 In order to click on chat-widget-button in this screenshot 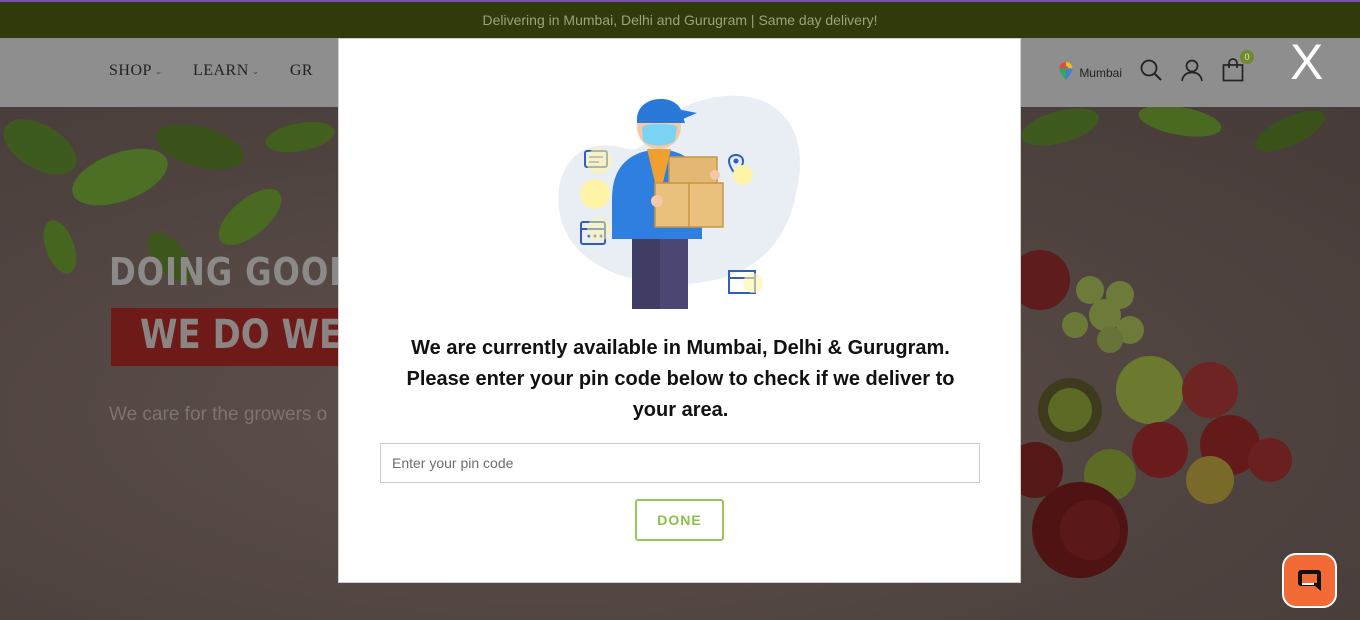, I will do `click(1309, 580)`.